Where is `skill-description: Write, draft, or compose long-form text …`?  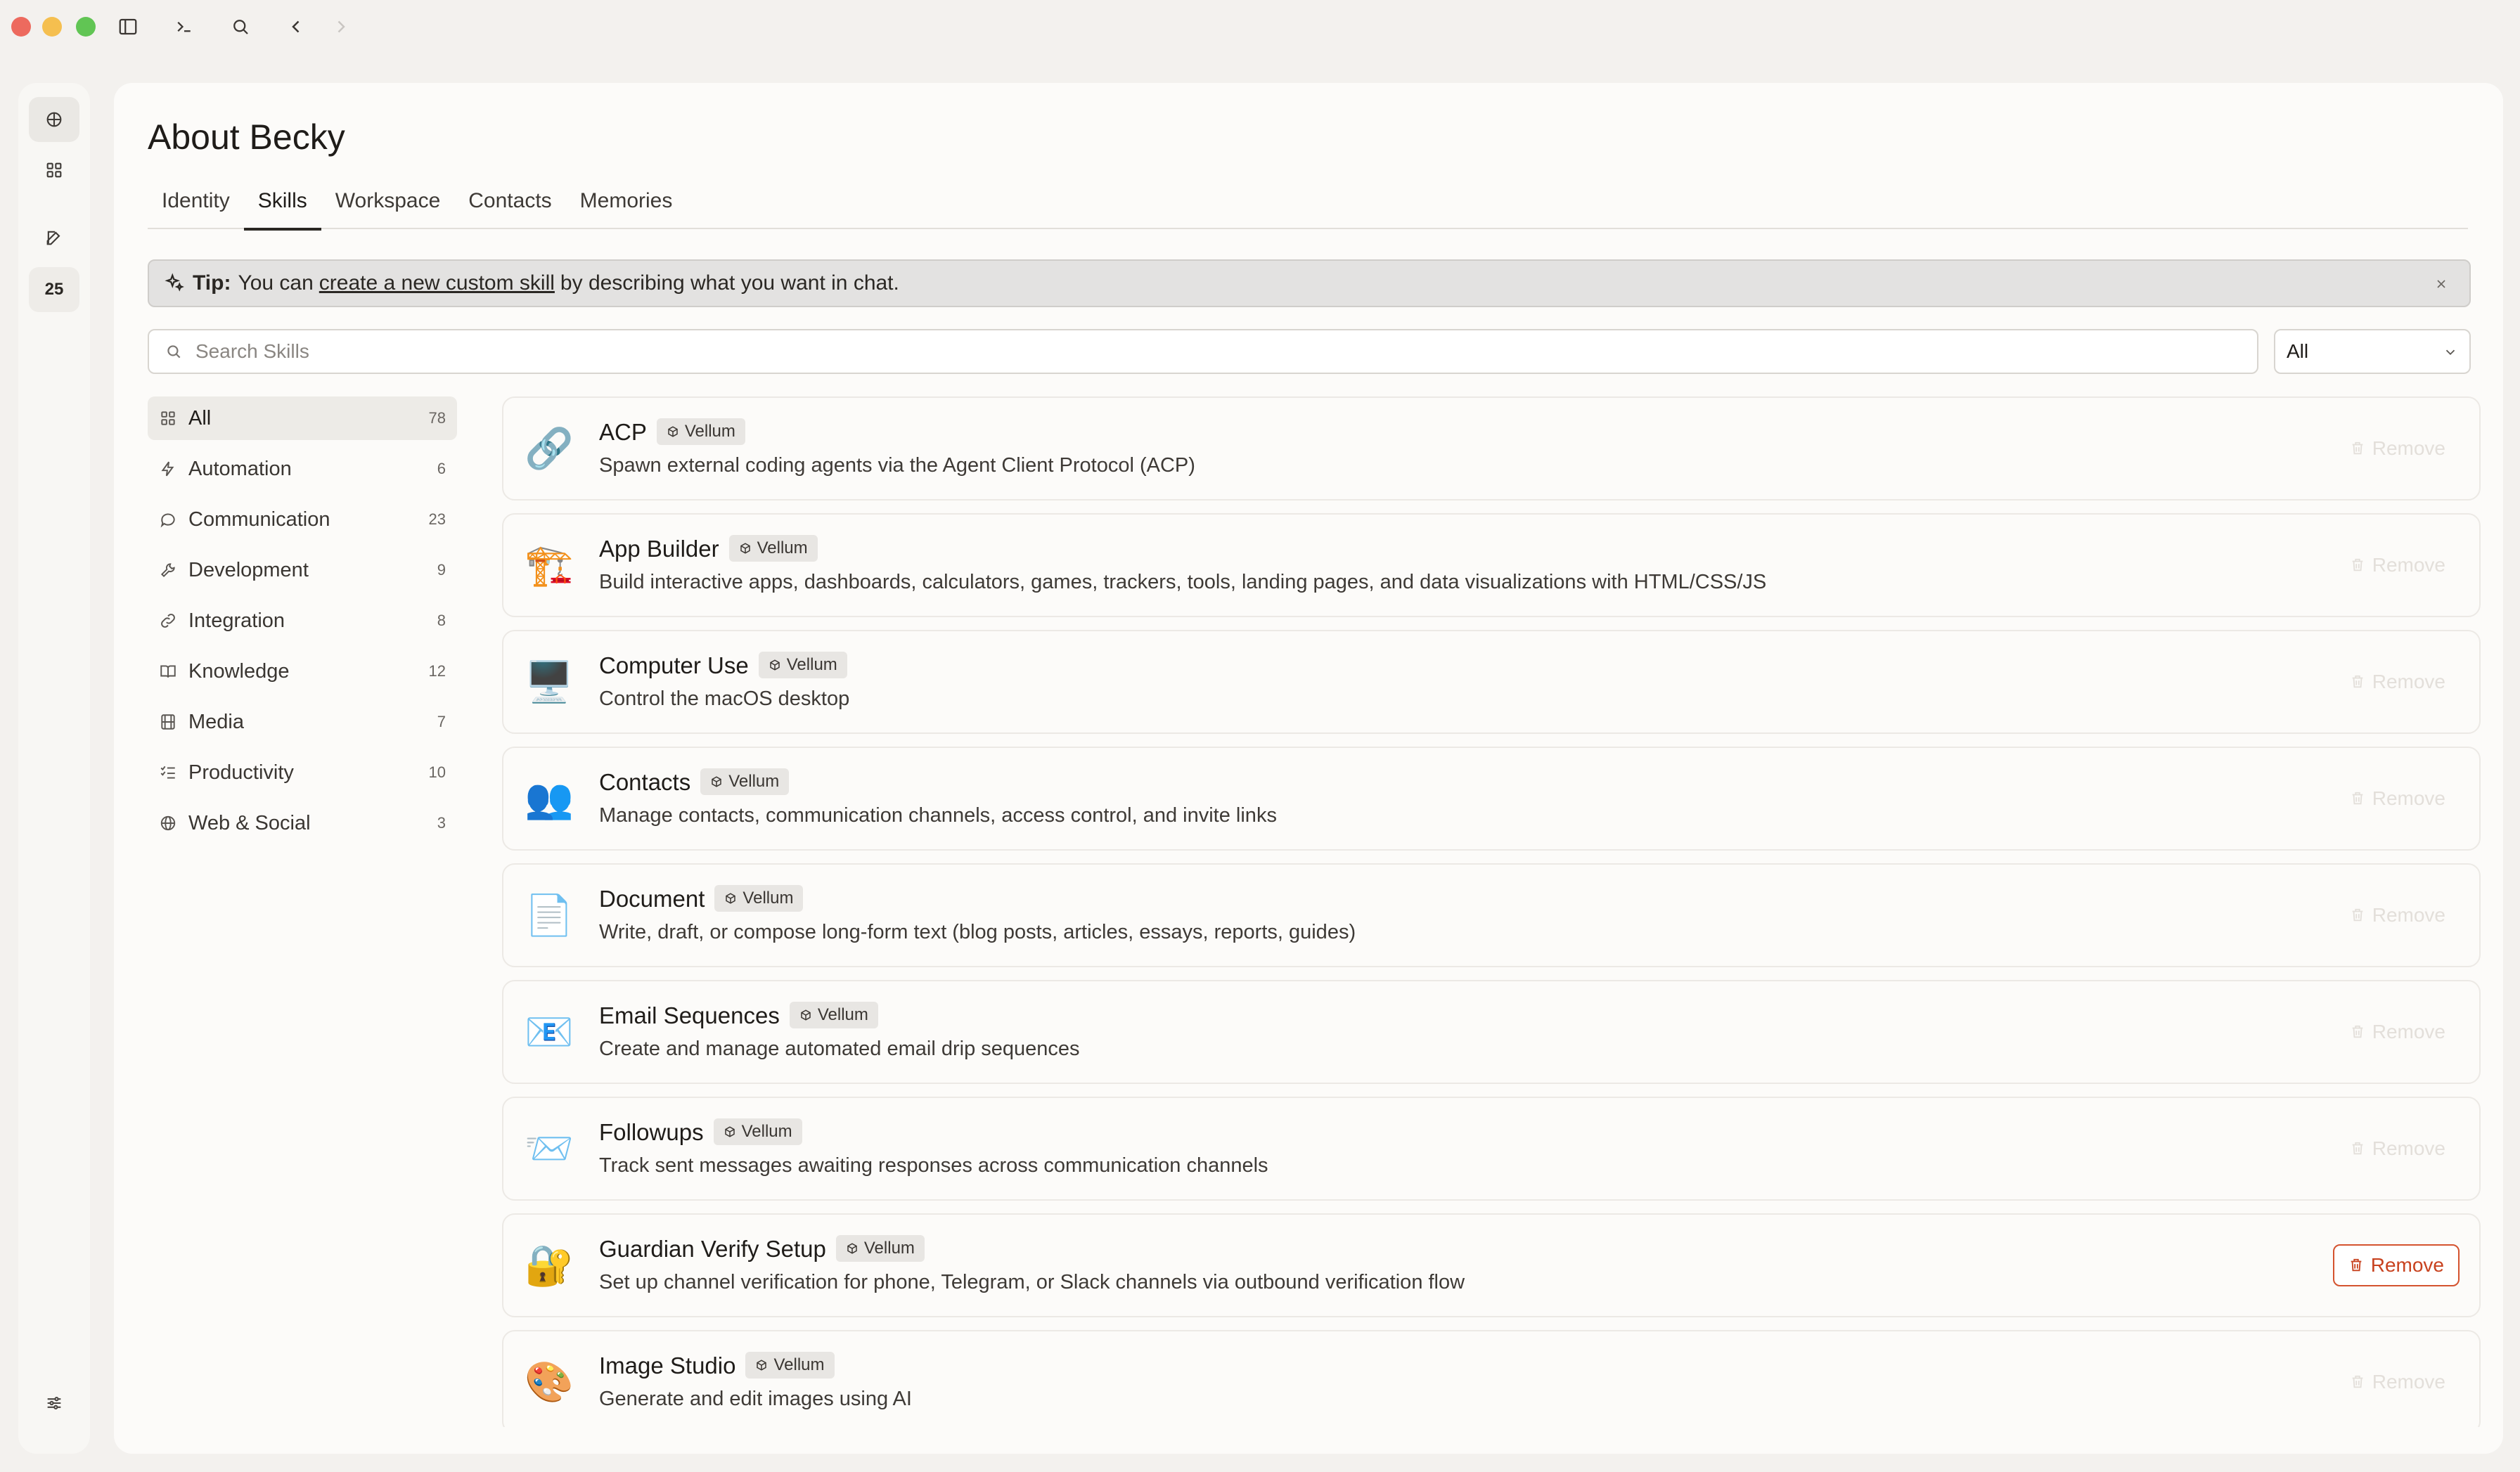
skill-description: Write, draft, or compose long-form text … is located at coordinates (977, 932).